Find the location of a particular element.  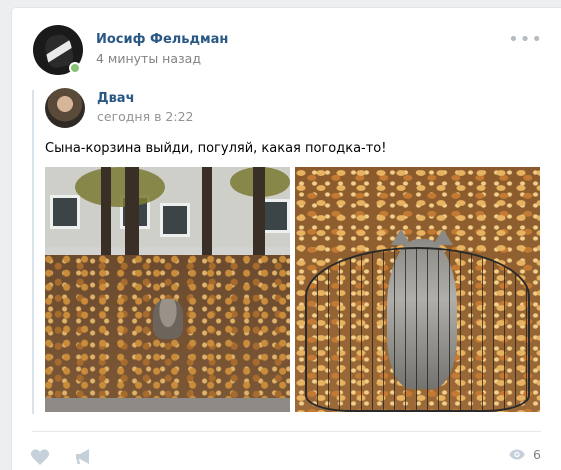

actions-divider is located at coordinates (286, 431).